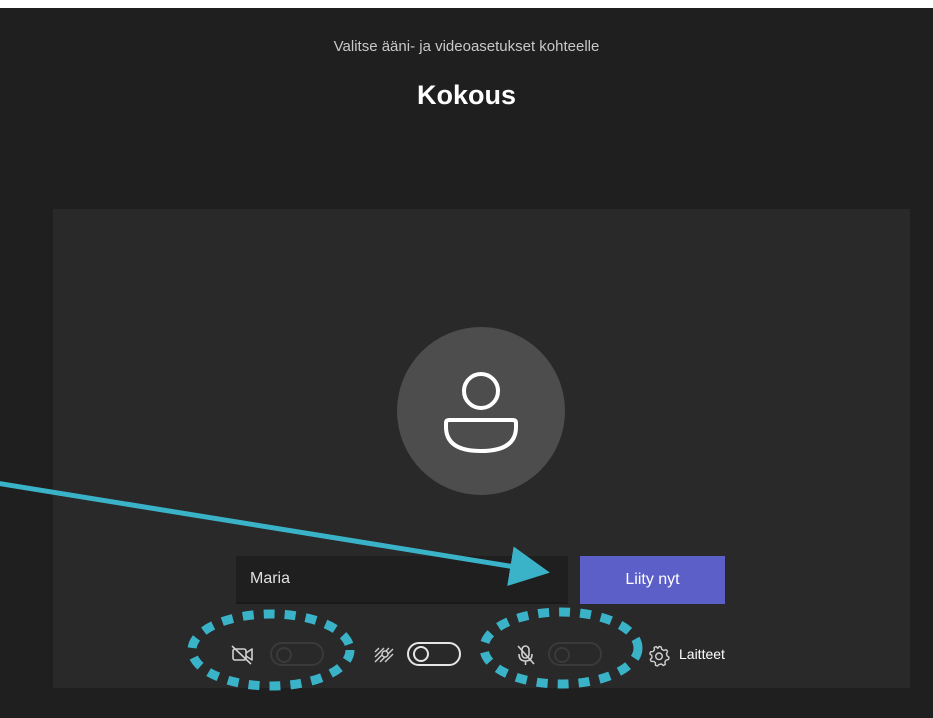 The width and height of the screenshot is (933, 718). What do you see at coordinates (385, 657) in the screenshot?
I see `background-effects-icon` at bounding box center [385, 657].